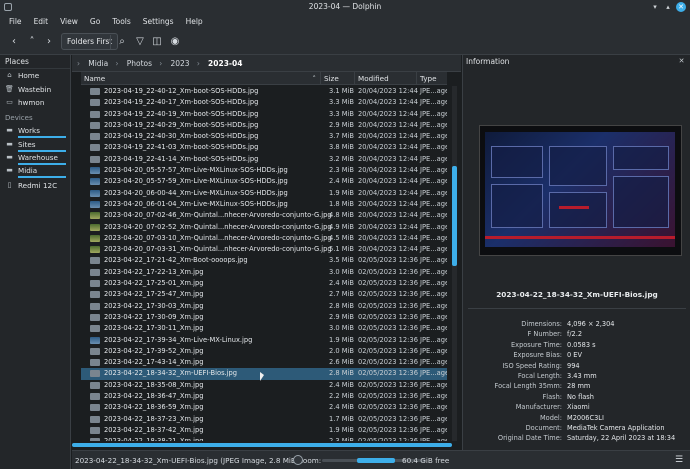  Describe the element at coordinates (41, 21) in the screenshot. I see `menu-edit: Edit` at that location.